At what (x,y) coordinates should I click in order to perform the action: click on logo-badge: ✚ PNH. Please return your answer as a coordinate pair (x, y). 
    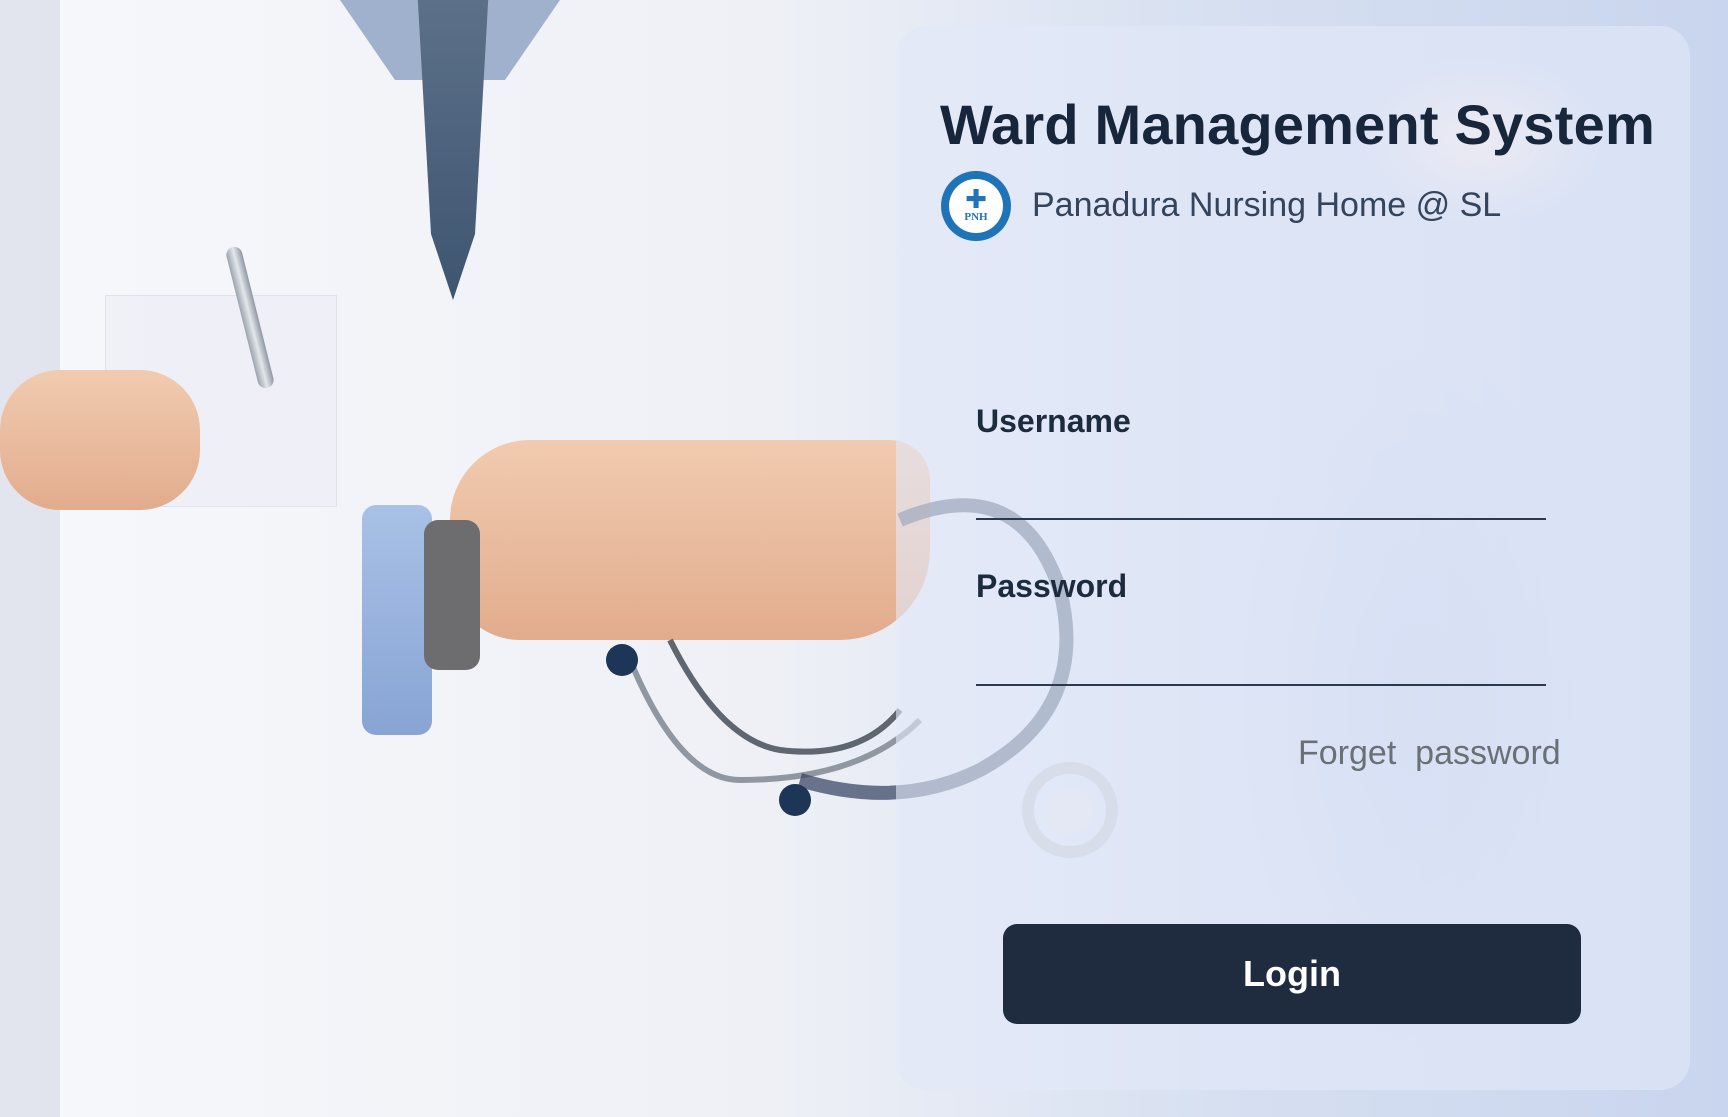
    Looking at the image, I should click on (976, 206).